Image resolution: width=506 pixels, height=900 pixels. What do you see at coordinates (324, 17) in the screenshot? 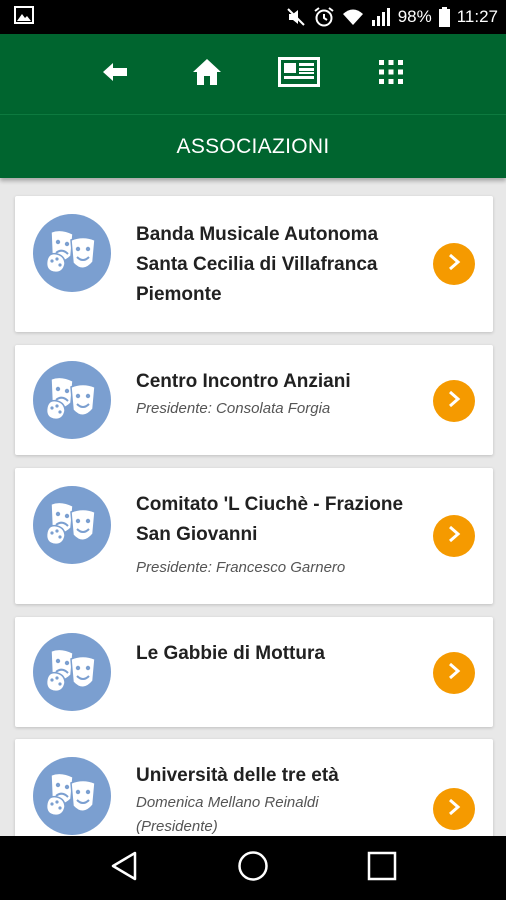
I see `alarm-icon` at bounding box center [324, 17].